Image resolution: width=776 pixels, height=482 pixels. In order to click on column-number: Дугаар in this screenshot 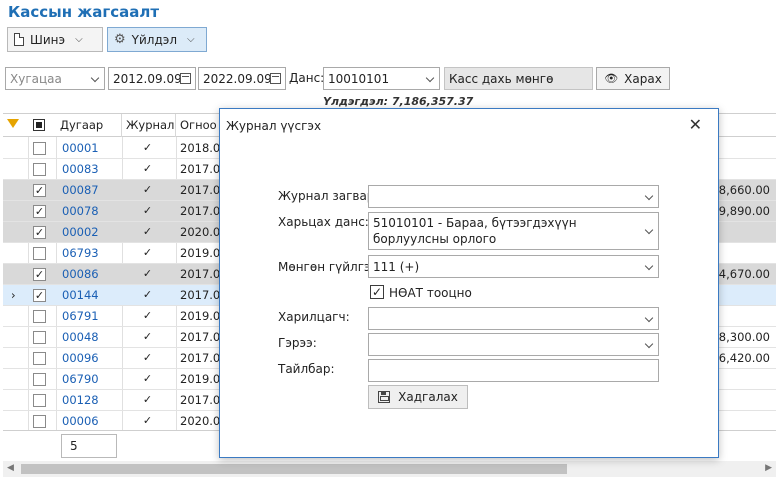, I will do `click(89, 125)`.